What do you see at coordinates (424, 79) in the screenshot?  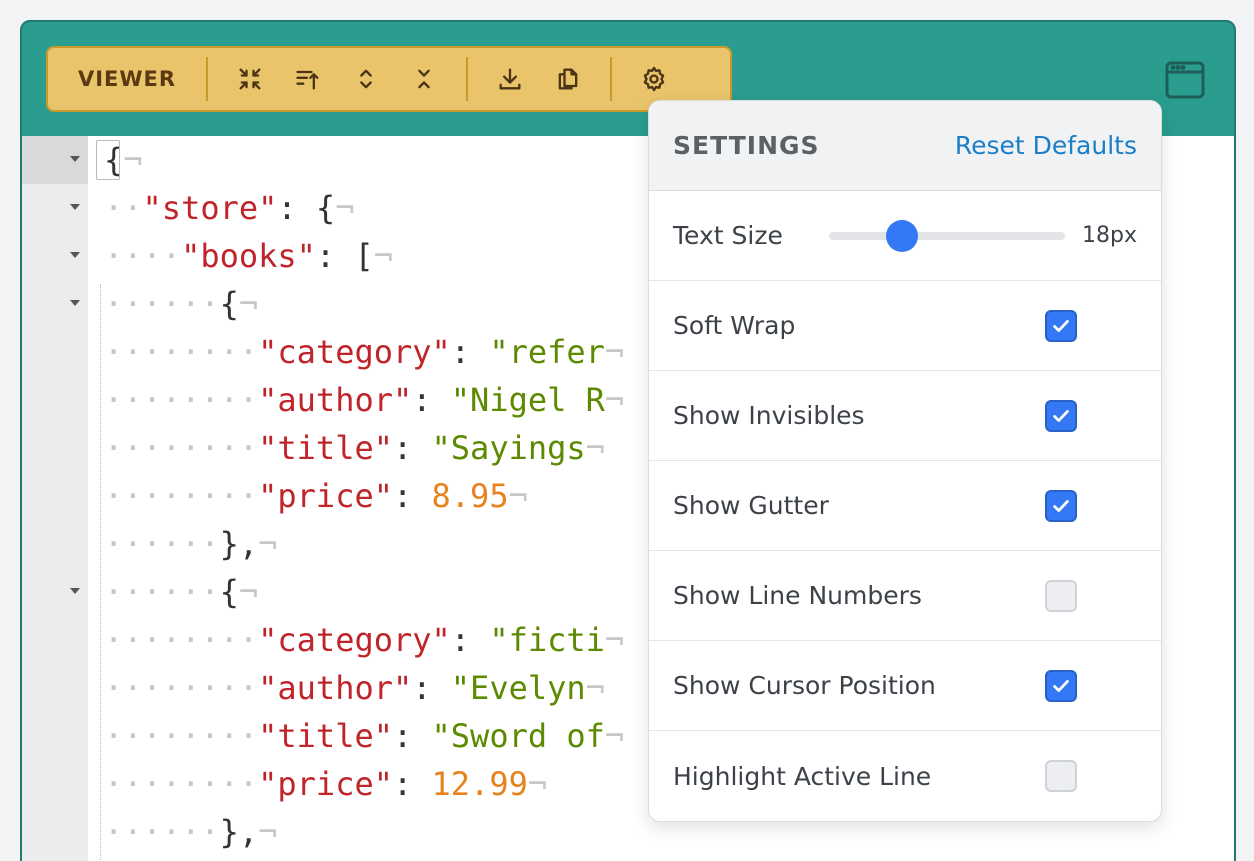 I see `collapse-all-button` at bounding box center [424, 79].